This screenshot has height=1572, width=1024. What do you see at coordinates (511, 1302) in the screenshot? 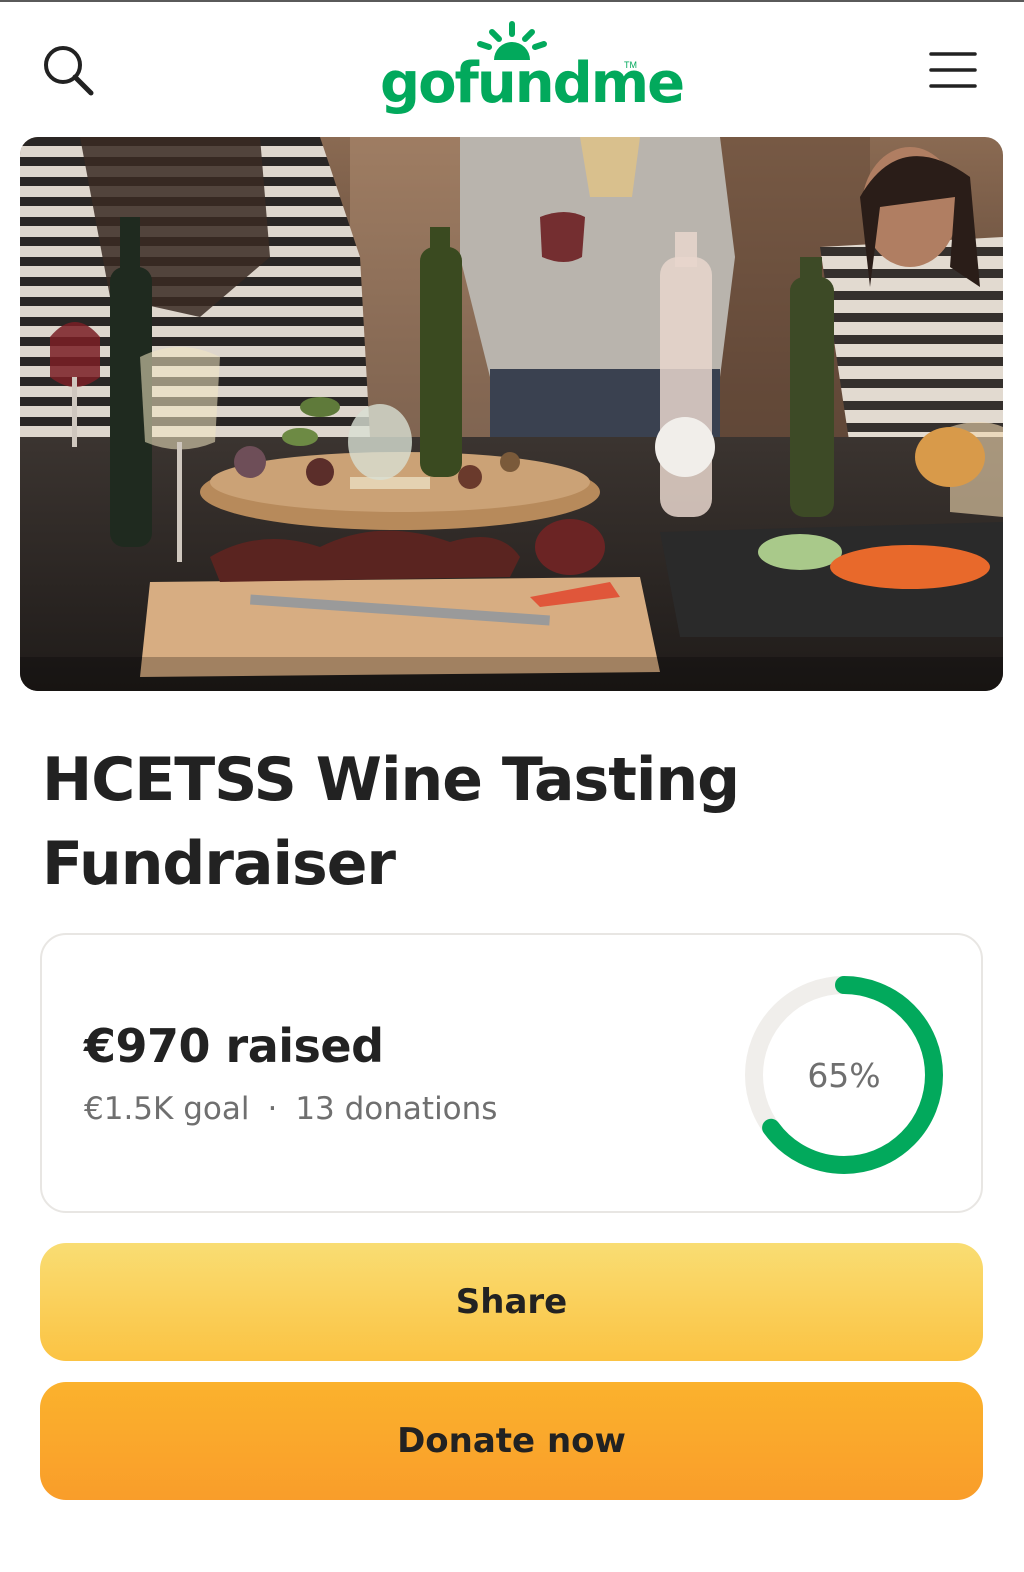
I see `share-button: Share` at bounding box center [511, 1302].